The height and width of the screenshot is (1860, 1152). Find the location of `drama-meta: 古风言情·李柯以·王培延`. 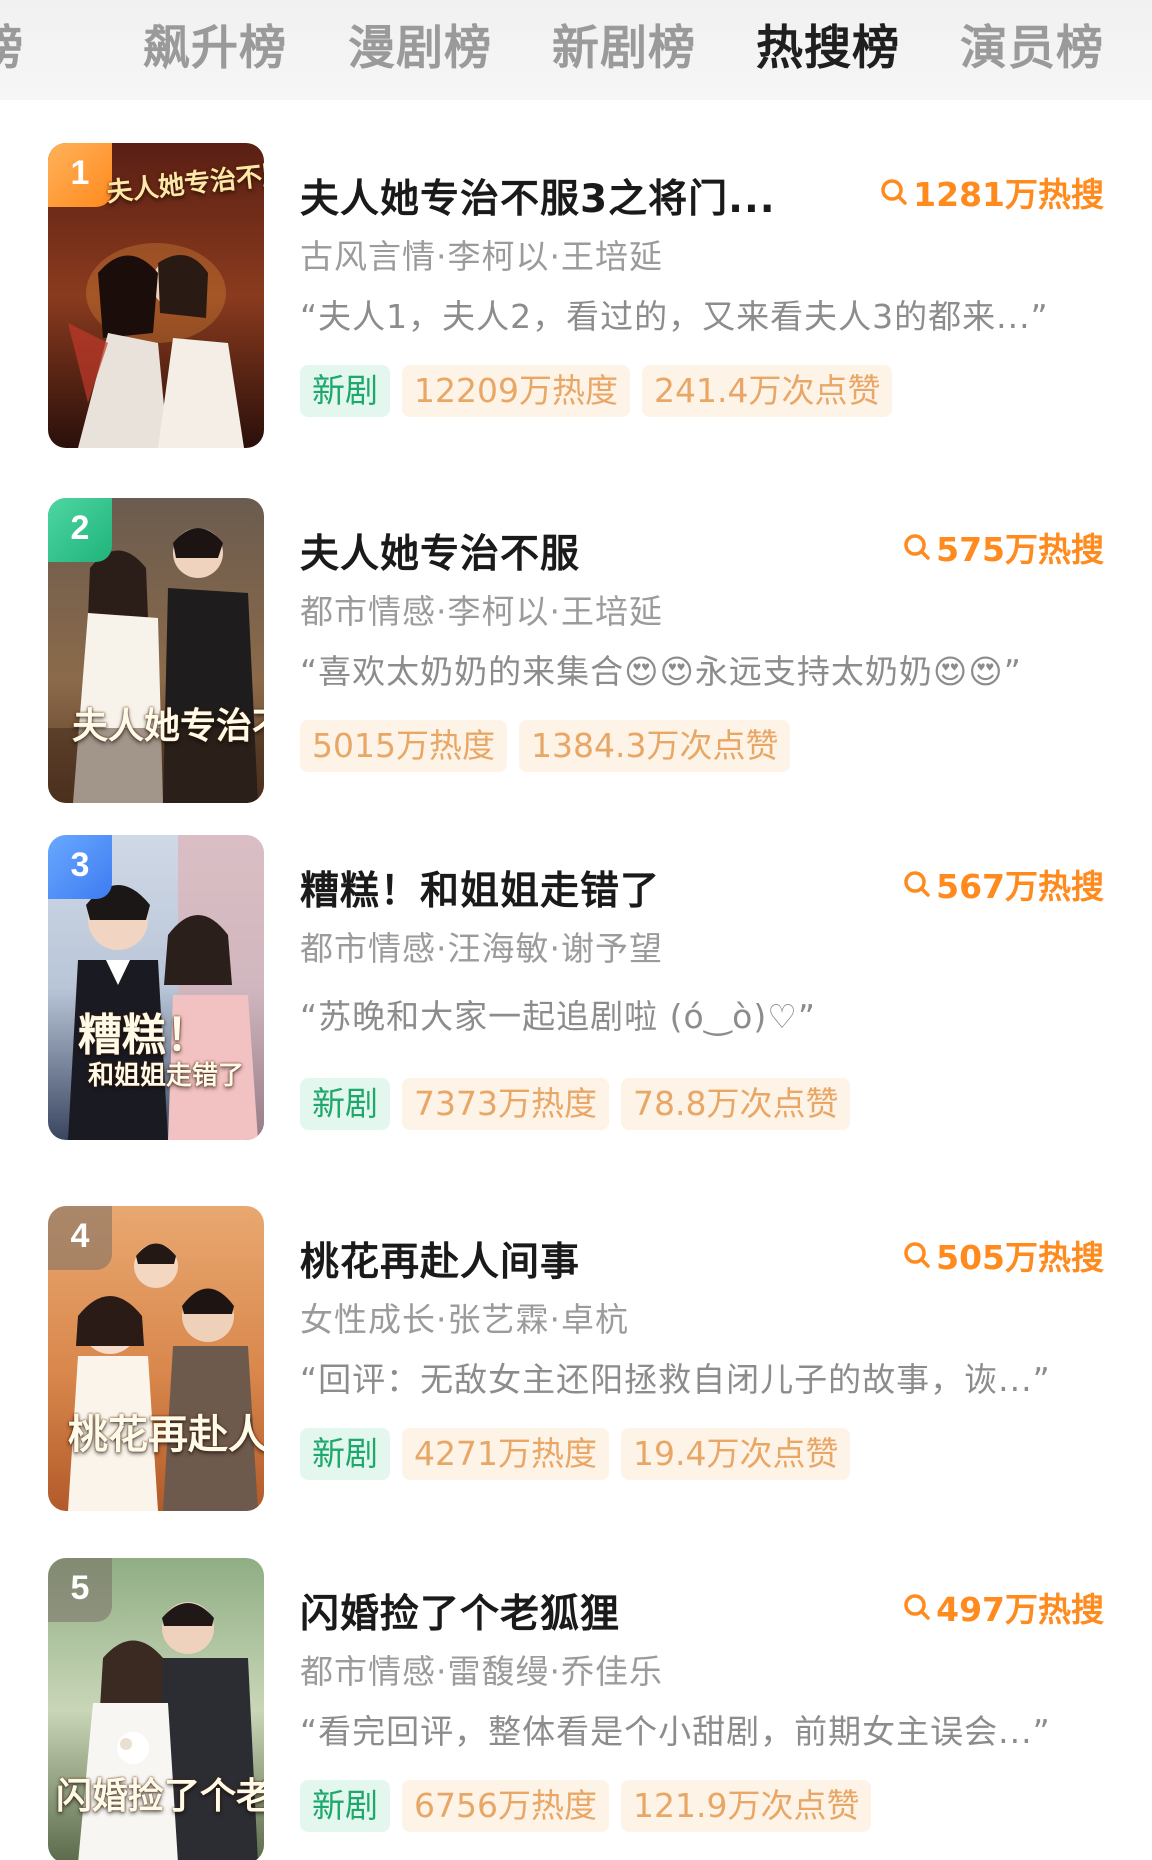

drama-meta: 古风言情·李柯以·王培延 is located at coordinates (481, 256).